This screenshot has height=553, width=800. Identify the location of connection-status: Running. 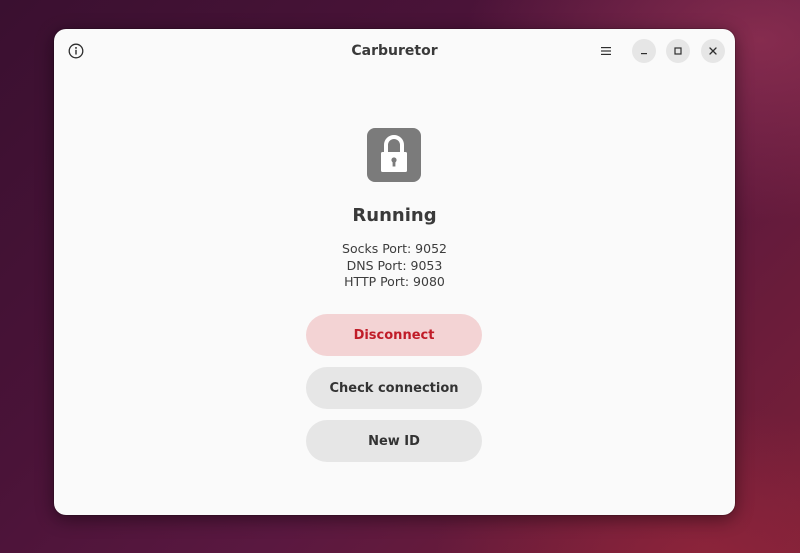
(394, 215).